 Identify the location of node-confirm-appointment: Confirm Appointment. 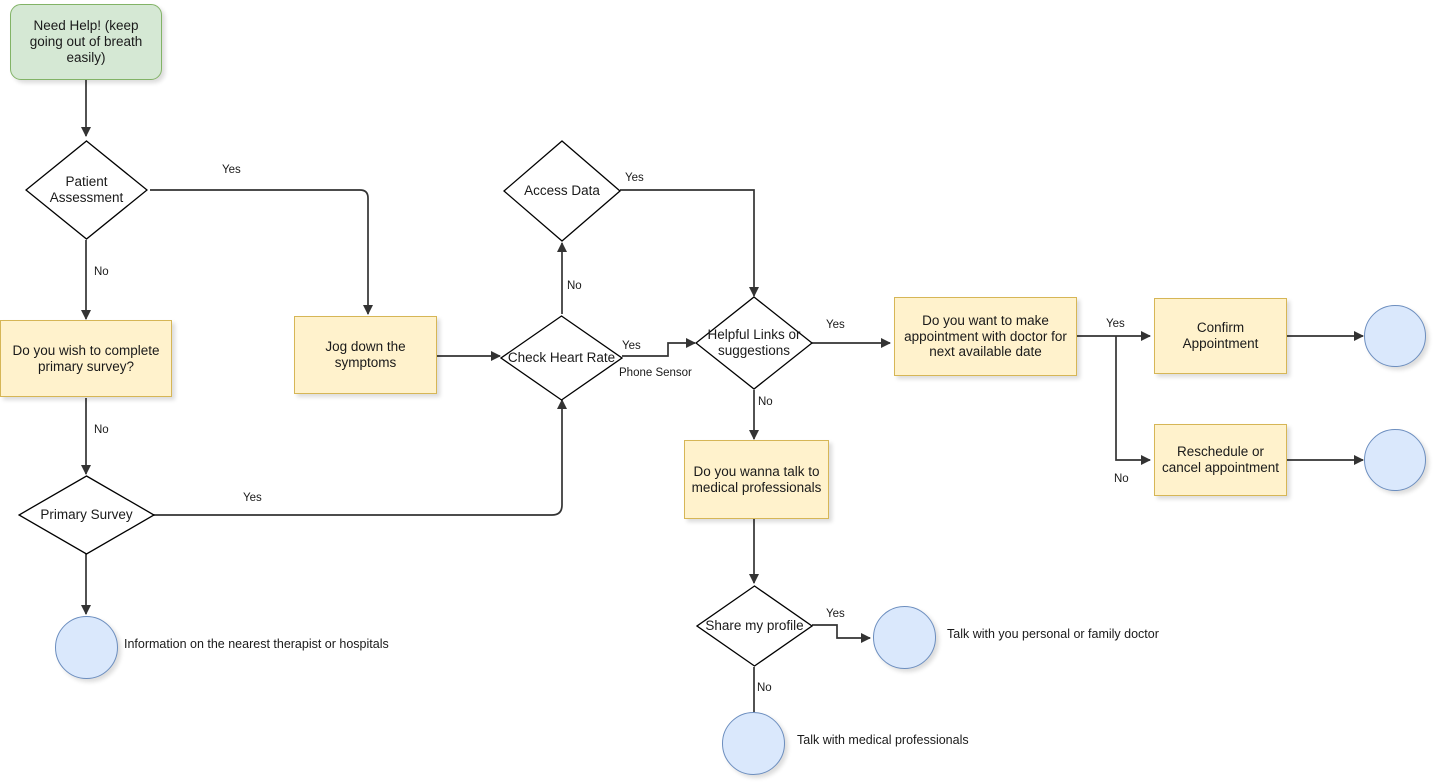
(1220, 336).